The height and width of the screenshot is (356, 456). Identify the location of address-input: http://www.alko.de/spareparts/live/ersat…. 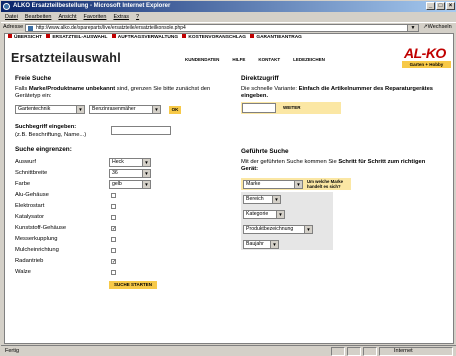
(222, 28).